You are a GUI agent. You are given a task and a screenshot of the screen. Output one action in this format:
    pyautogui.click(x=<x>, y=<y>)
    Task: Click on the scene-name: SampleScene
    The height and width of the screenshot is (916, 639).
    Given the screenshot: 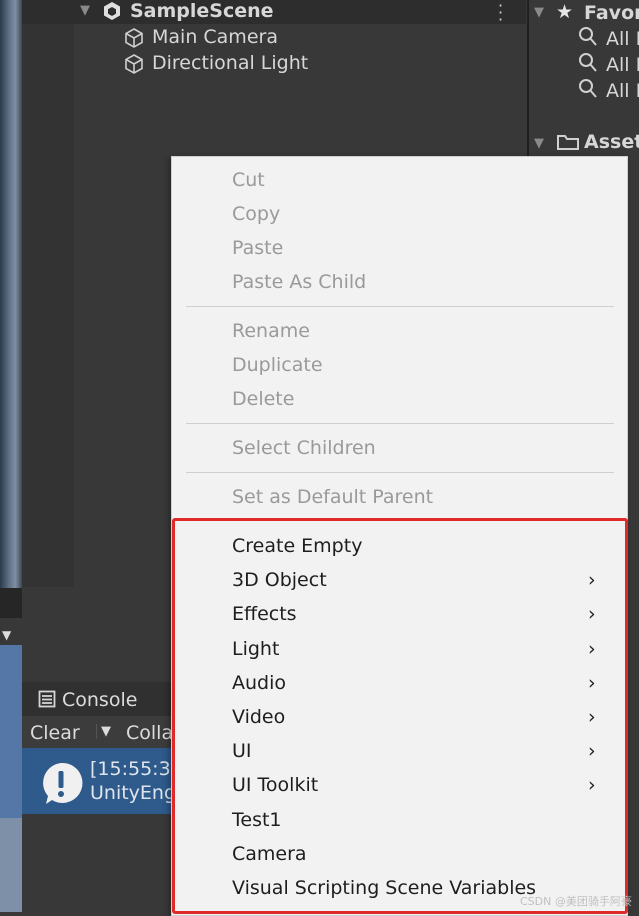 What is the action you would take?
    pyautogui.click(x=202, y=11)
    